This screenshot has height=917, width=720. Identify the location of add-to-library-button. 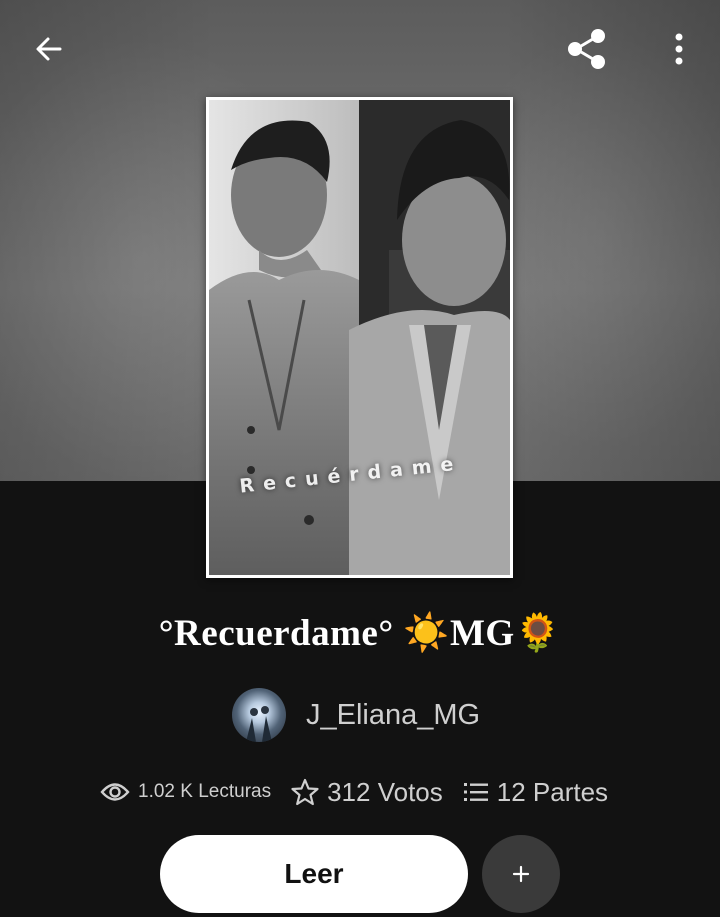
(521, 874).